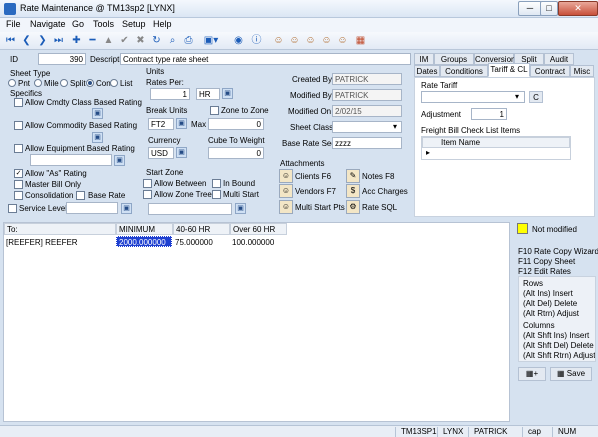 The height and width of the screenshot is (437, 598). I want to click on post-icon: ▲, so click(108, 40).